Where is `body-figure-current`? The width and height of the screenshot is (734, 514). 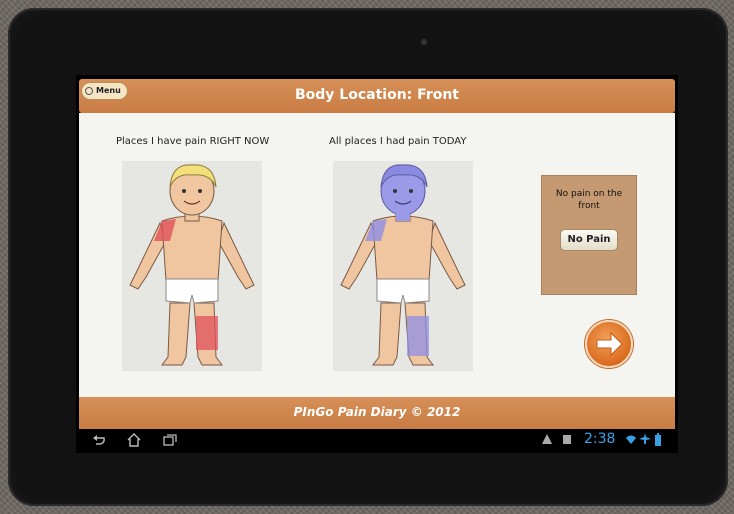
body-figure-current is located at coordinates (192, 265).